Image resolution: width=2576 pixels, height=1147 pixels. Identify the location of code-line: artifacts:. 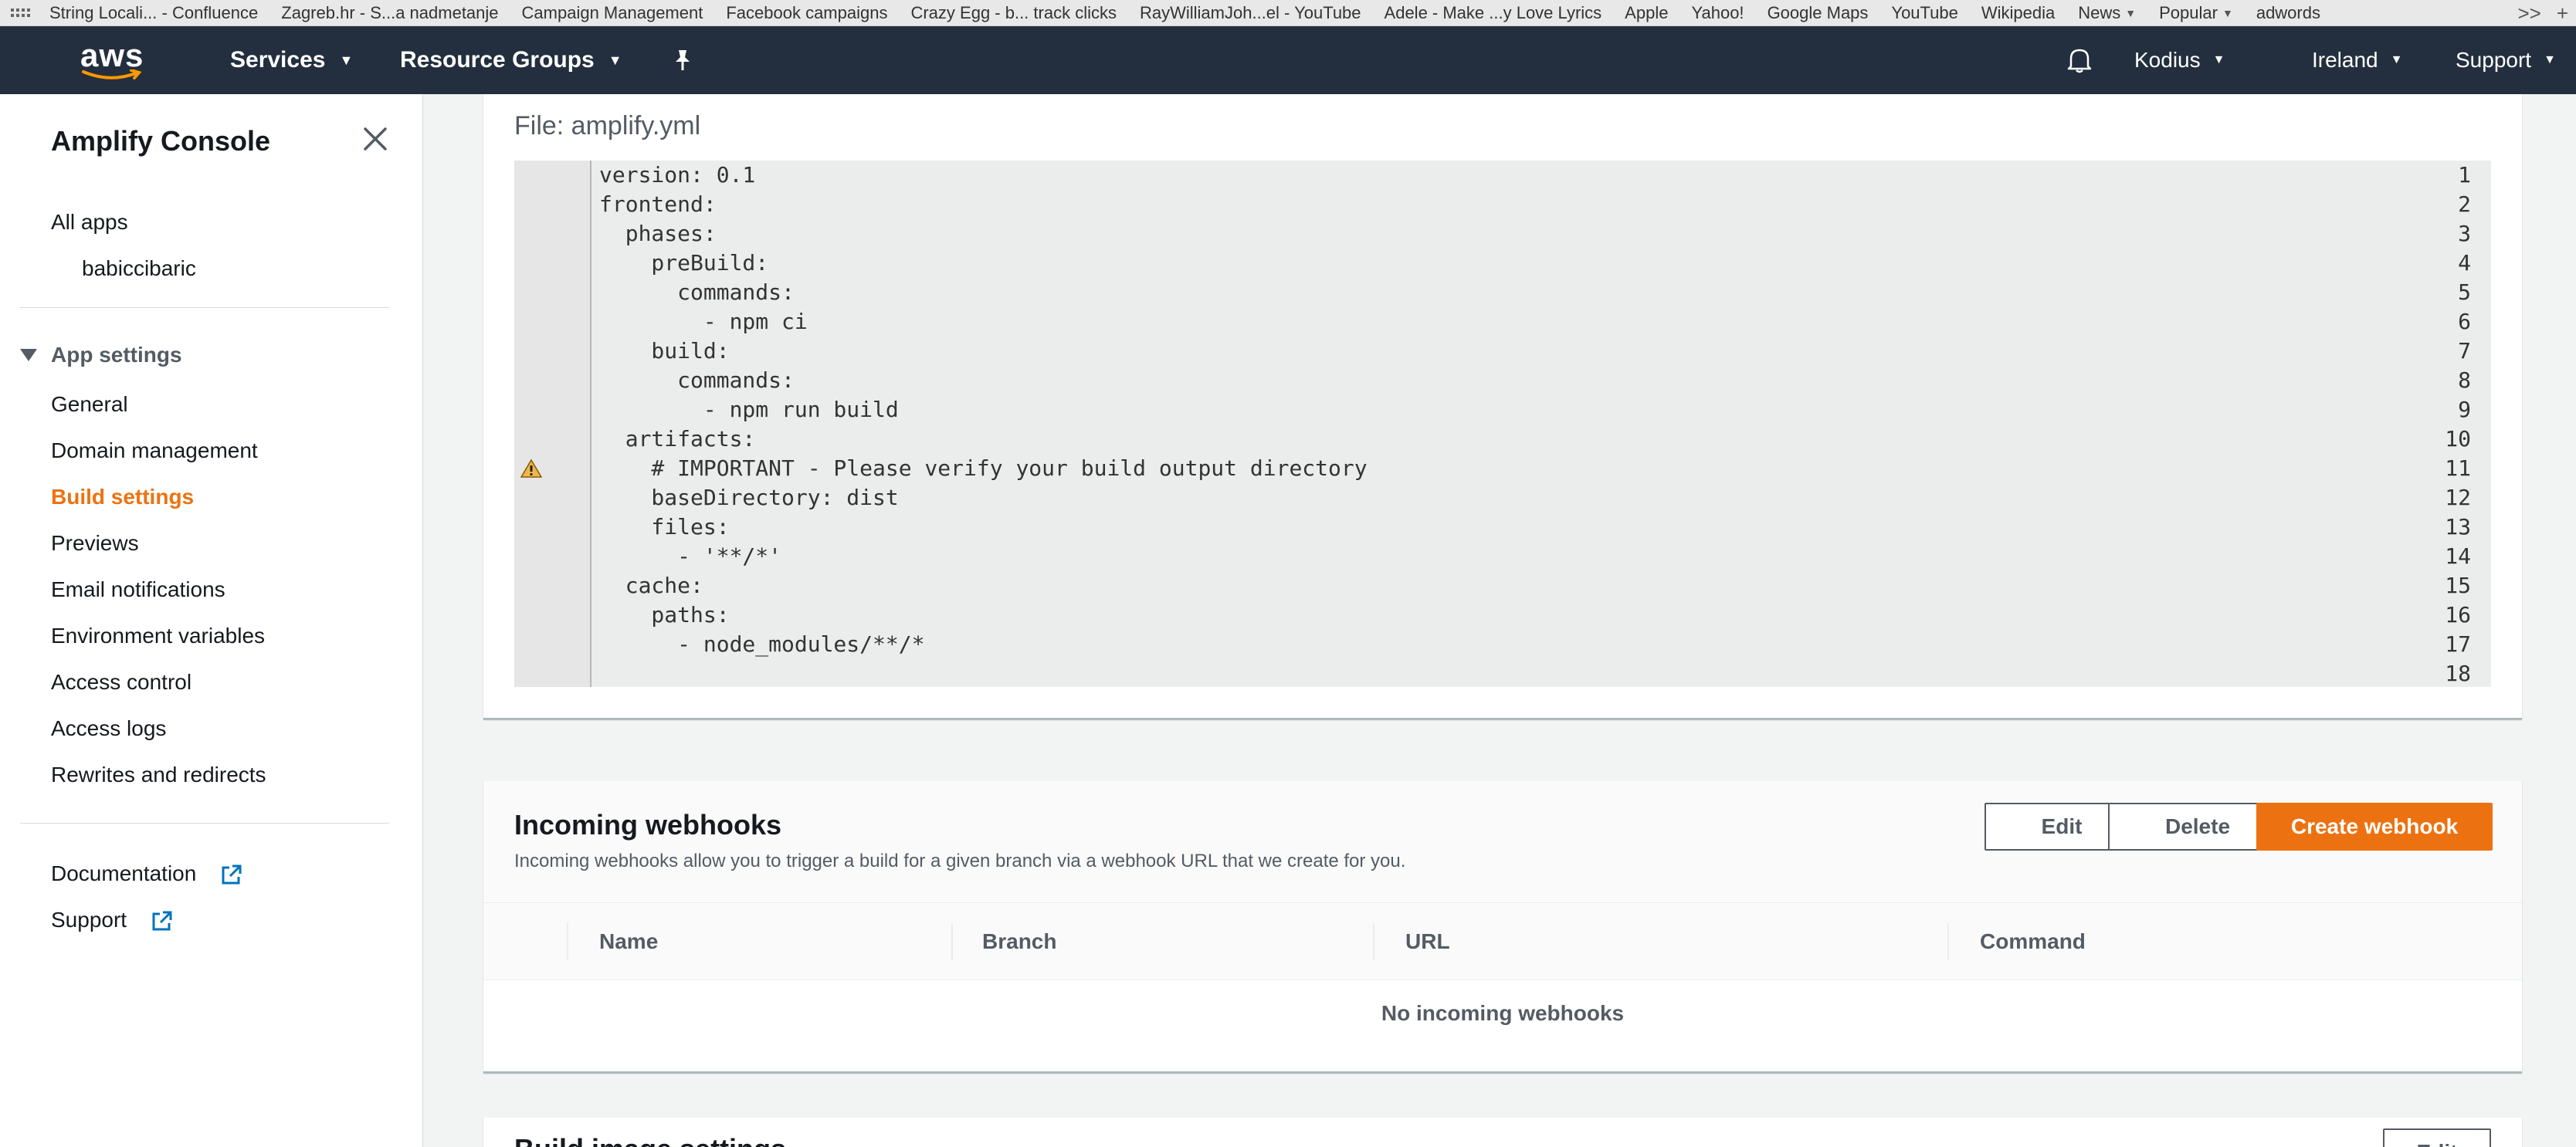
(677, 439).